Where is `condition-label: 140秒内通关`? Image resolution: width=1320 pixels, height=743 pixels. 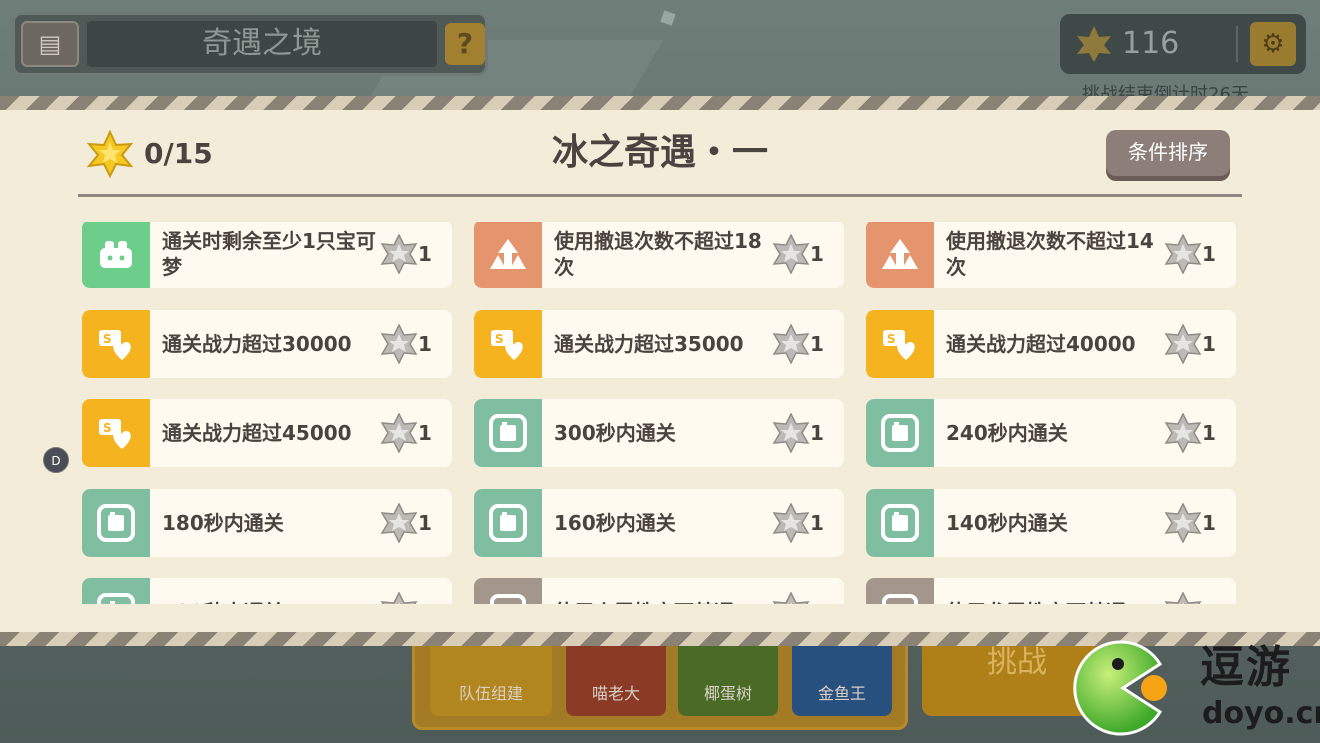 condition-label: 140秒内通关 is located at coordinates (1007, 522).